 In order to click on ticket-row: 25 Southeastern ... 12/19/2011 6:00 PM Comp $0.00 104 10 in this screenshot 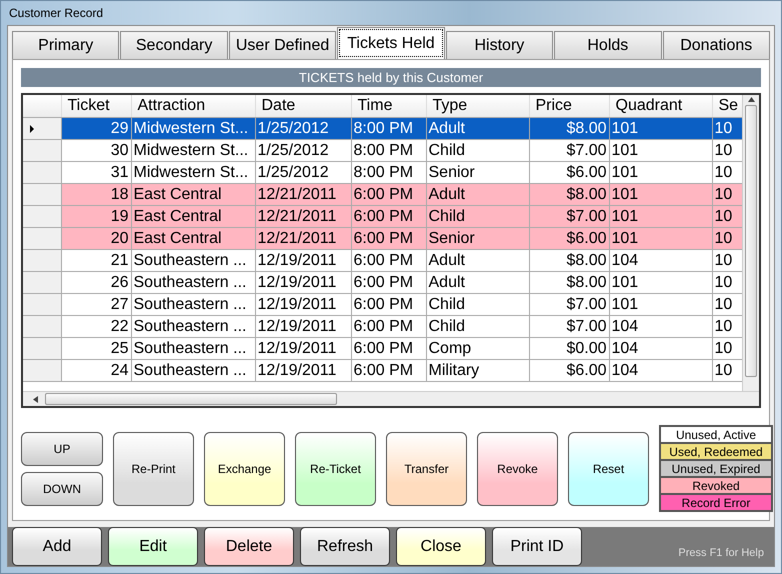, I will do `click(382, 349)`.